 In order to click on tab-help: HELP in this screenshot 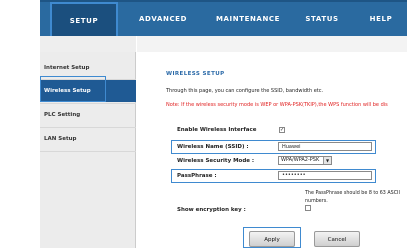, I will do `click(381, 19)`.